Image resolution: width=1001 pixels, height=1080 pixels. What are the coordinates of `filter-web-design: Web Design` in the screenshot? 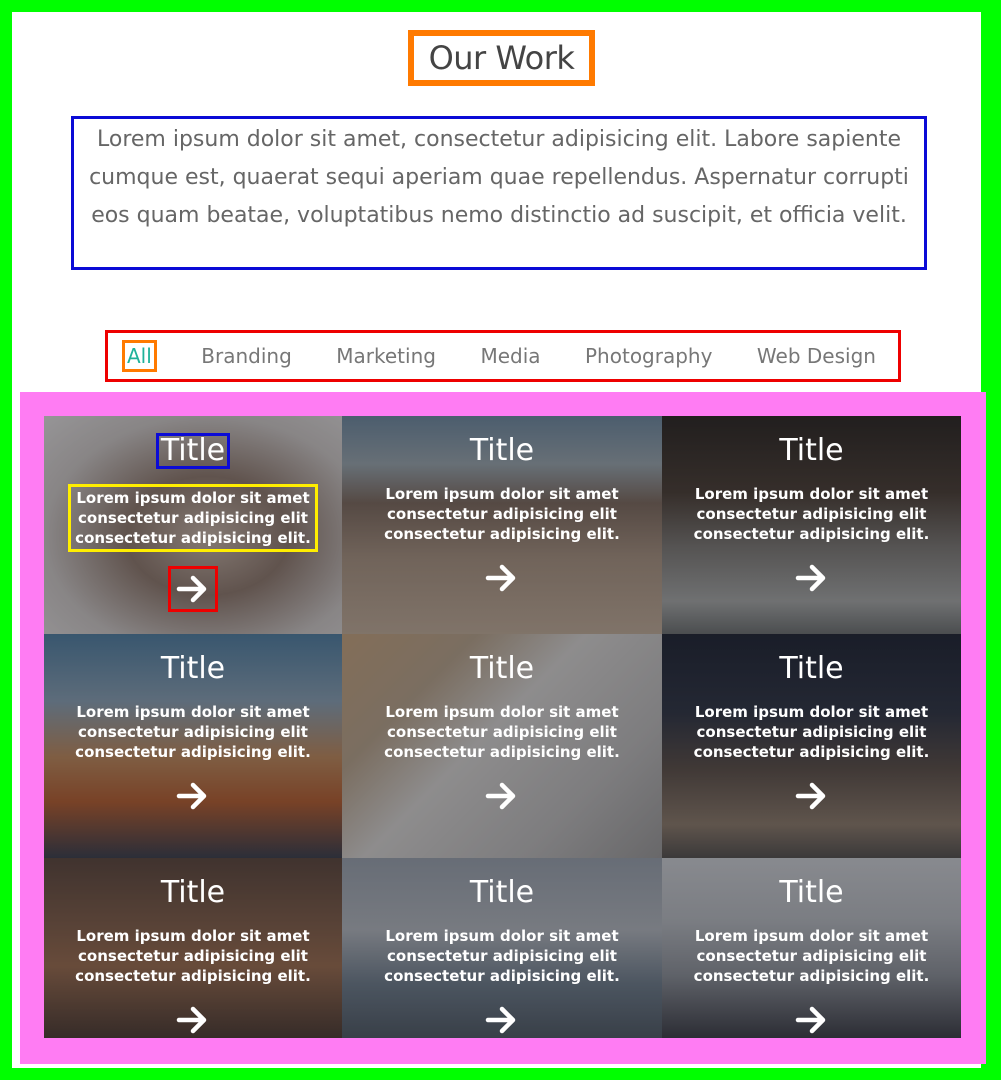 It's located at (816, 356).